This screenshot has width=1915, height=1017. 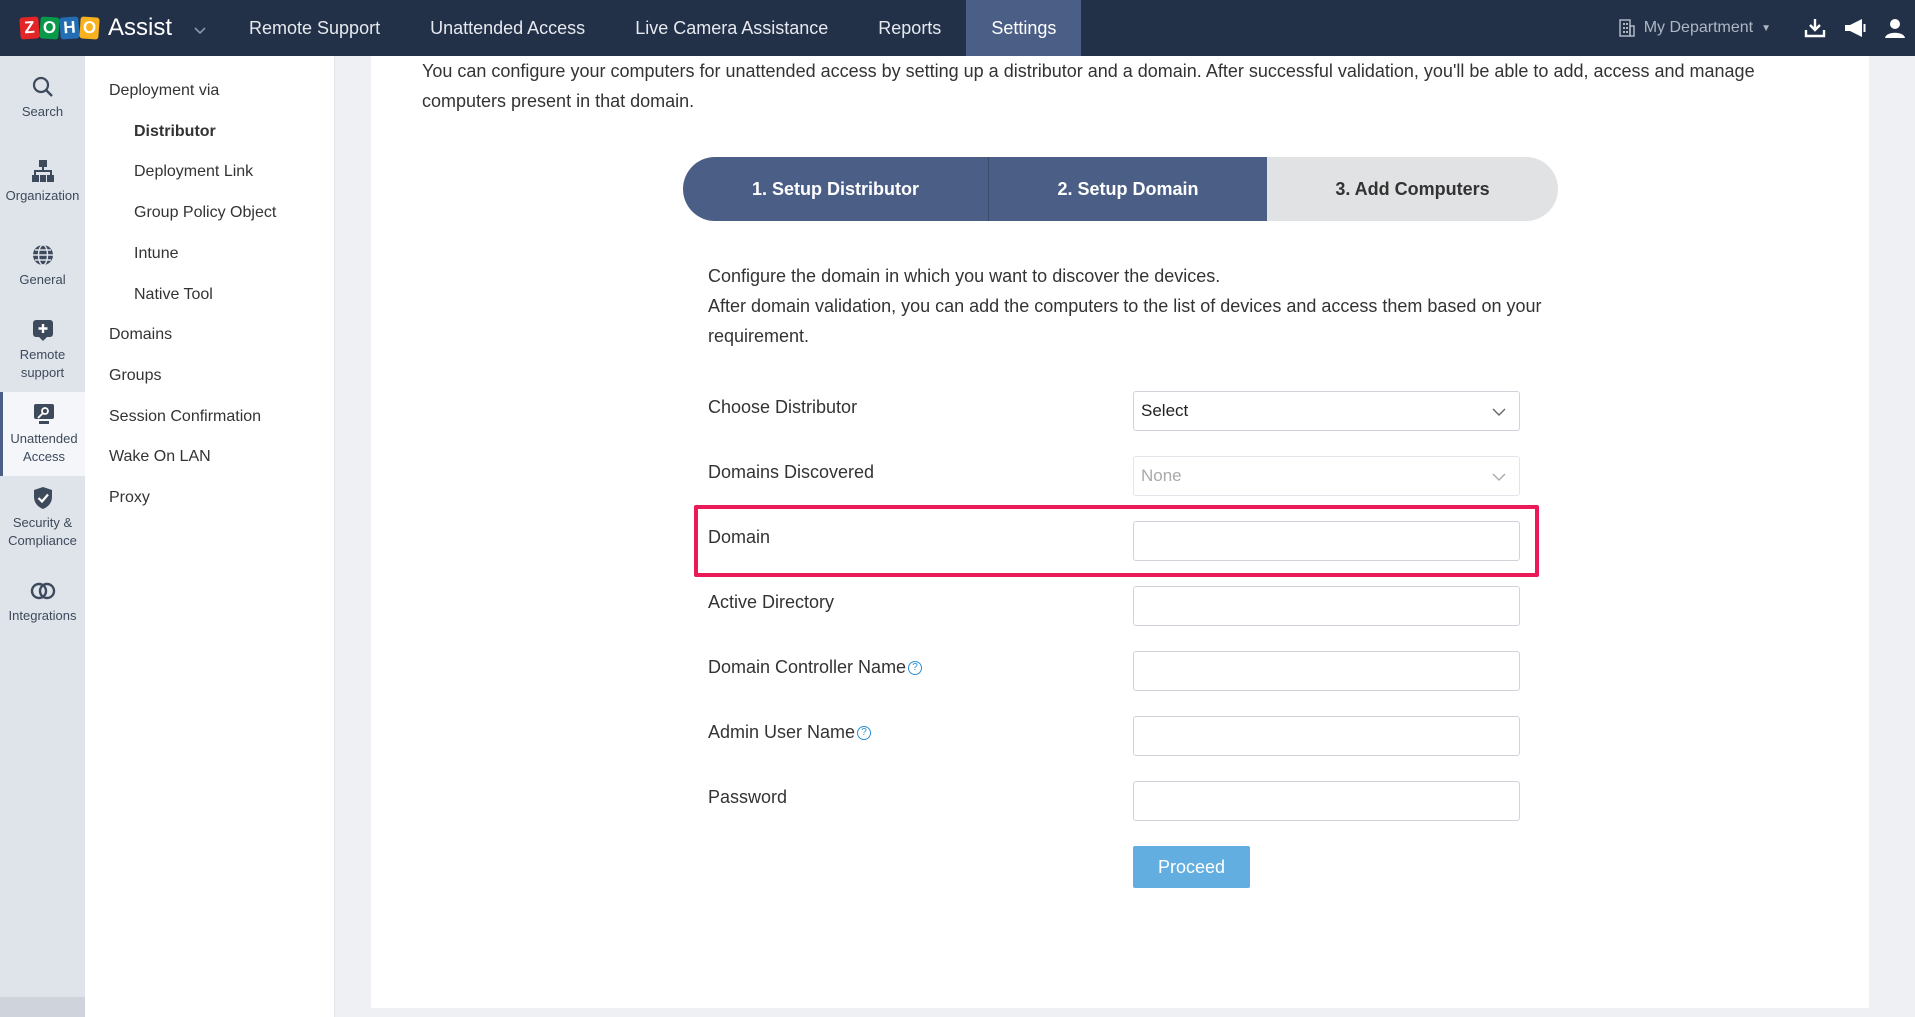 I want to click on building-icon, so click(x=1627, y=28).